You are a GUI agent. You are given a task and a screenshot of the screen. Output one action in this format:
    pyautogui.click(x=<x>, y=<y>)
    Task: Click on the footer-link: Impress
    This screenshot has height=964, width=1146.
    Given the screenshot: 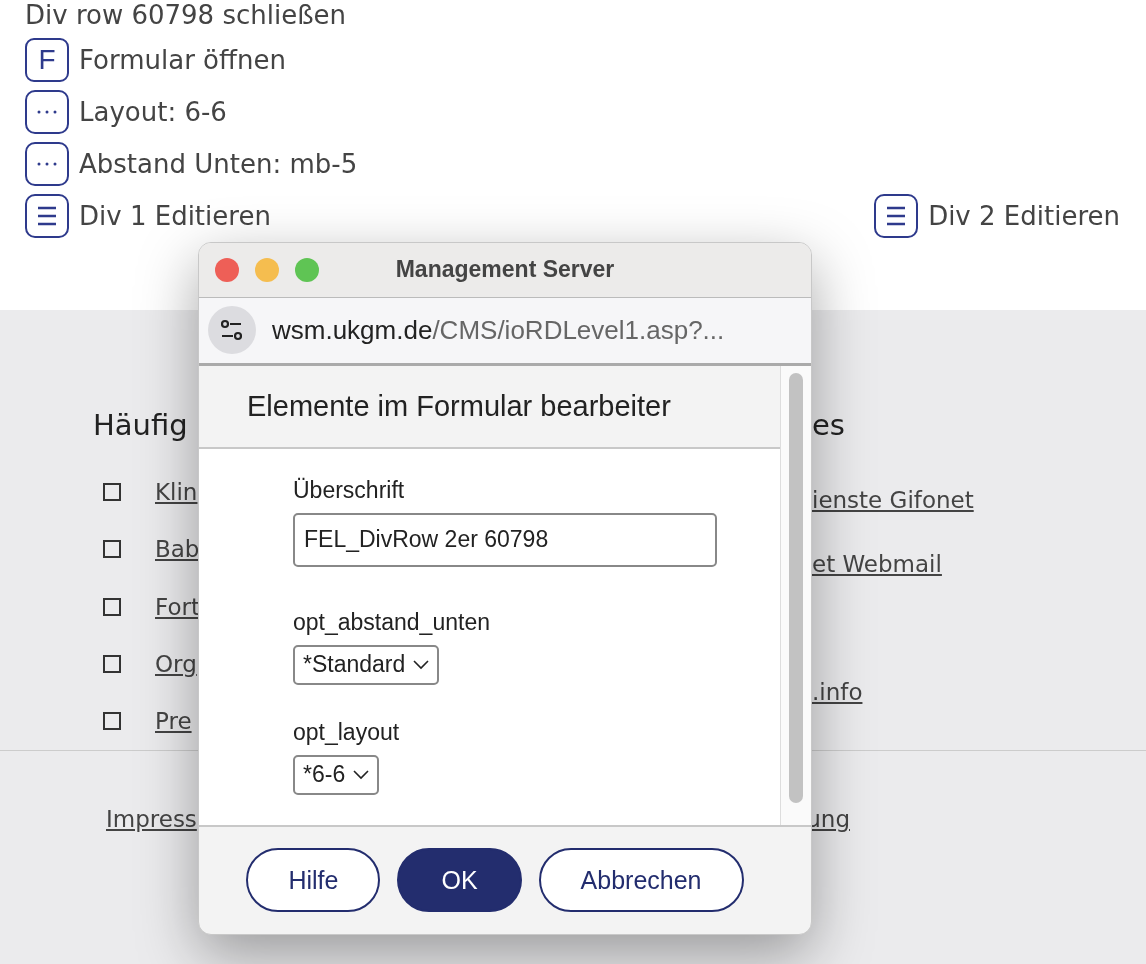 What is the action you would take?
    pyautogui.click(x=151, y=819)
    